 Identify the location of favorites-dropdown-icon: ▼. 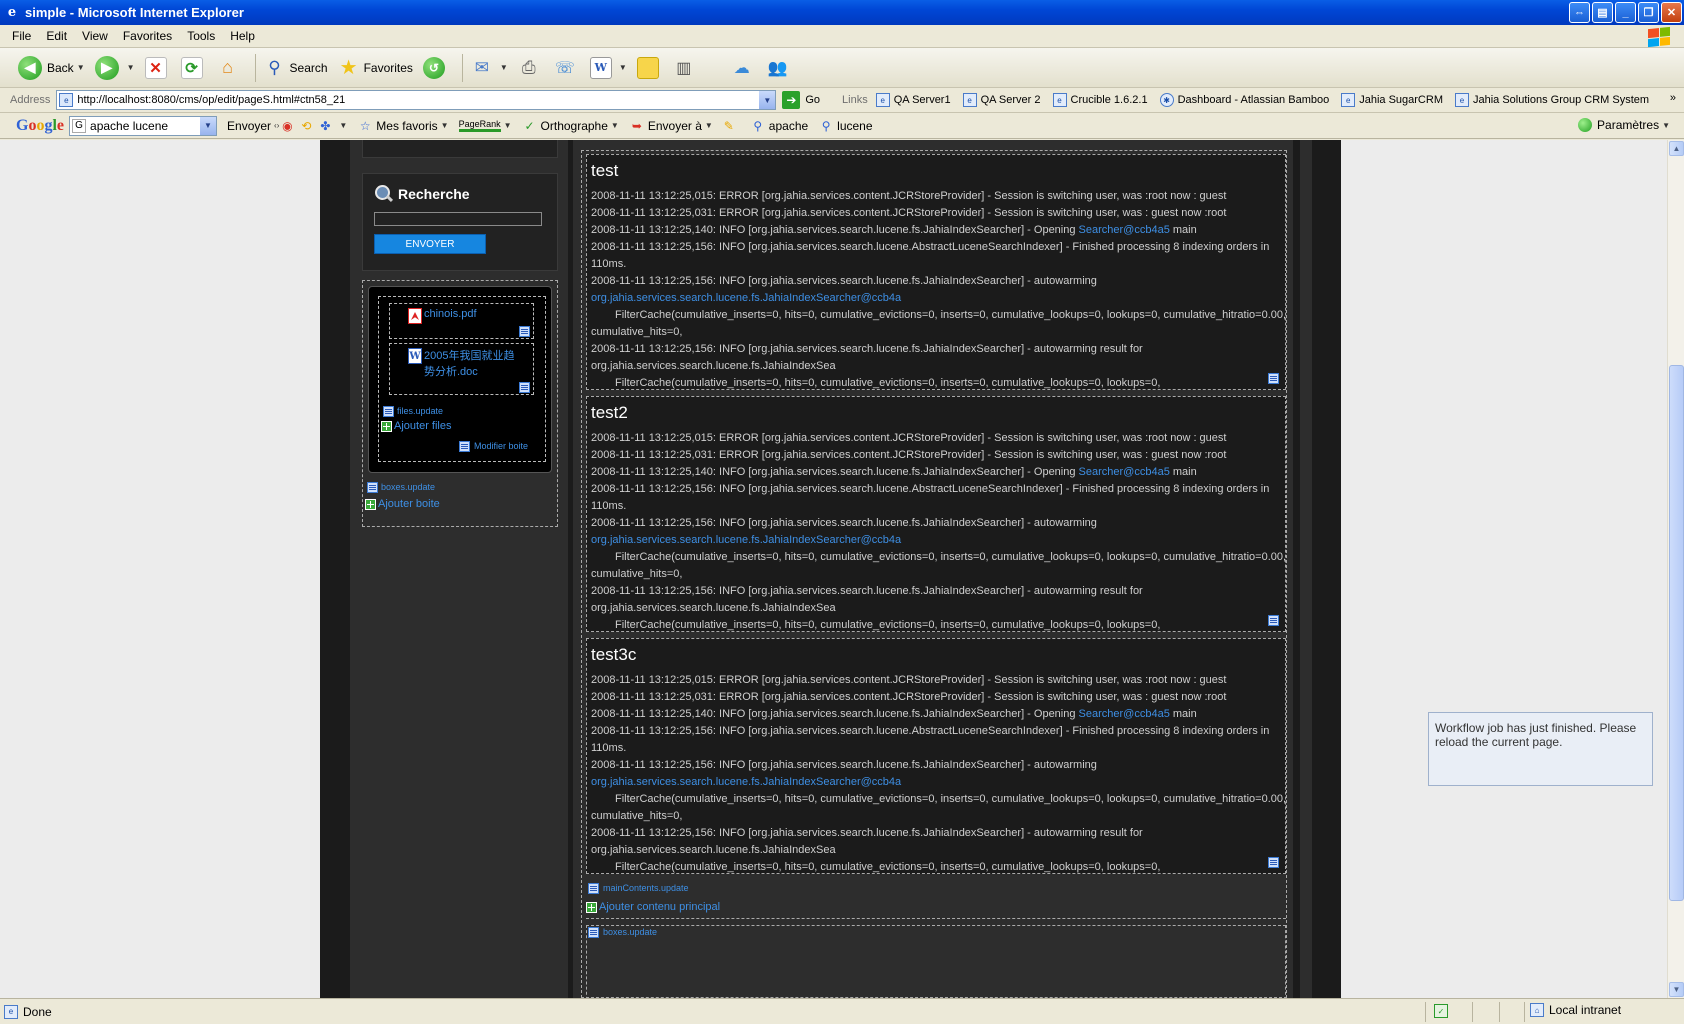
(445, 125).